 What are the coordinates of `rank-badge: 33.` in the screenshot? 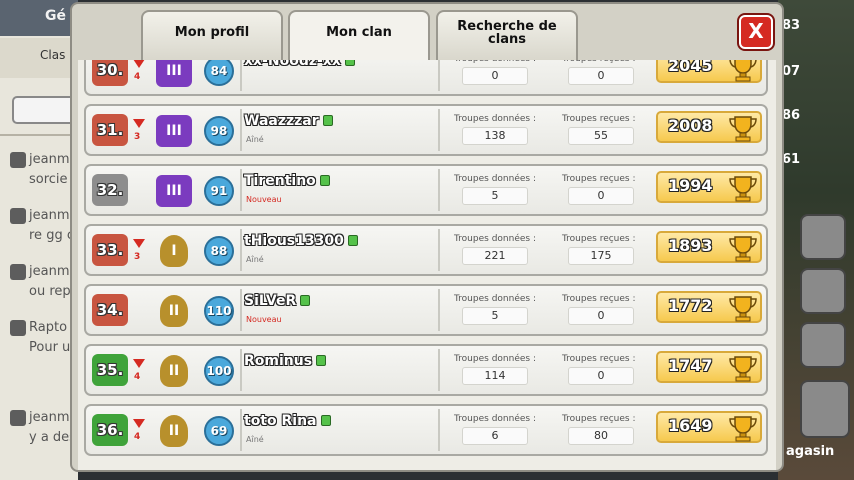 It's located at (110, 250).